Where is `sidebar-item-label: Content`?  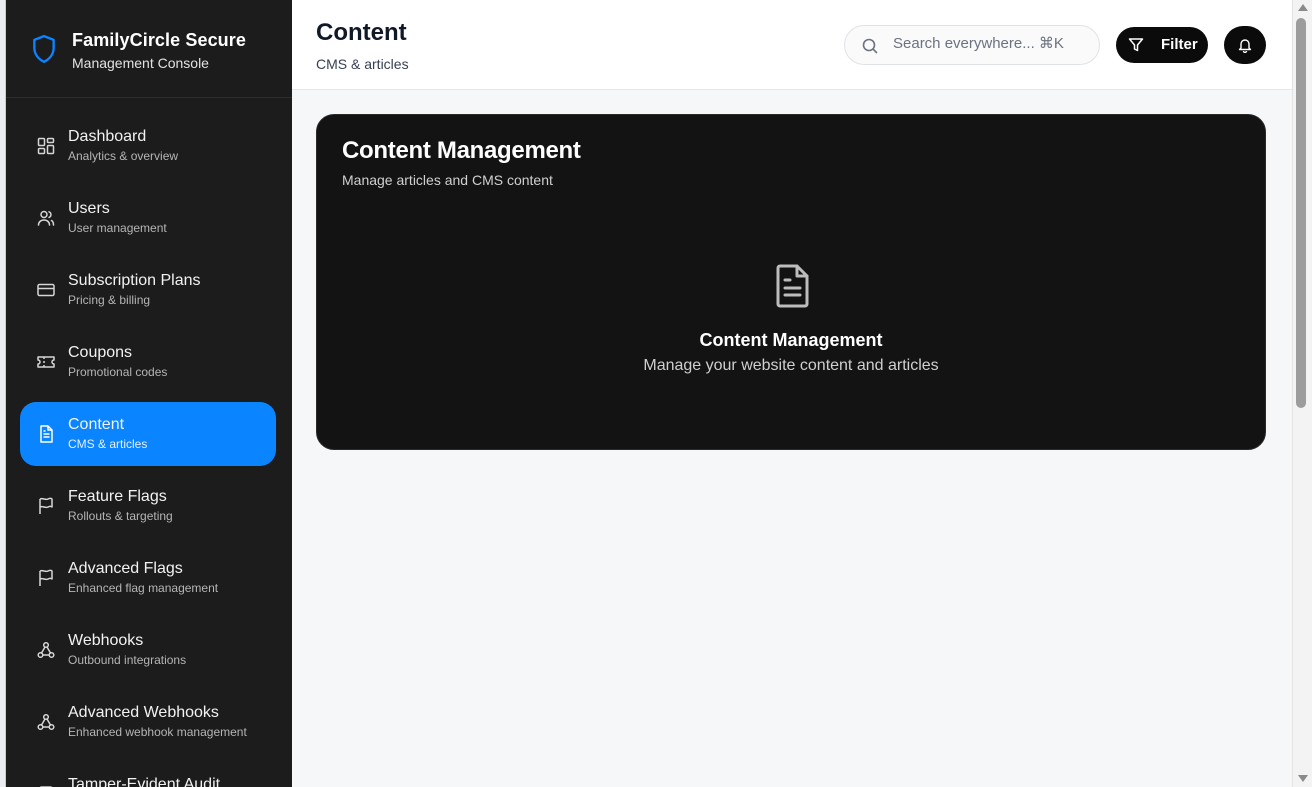 sidebar-item-label: Content is located at coordinates (96, 424).